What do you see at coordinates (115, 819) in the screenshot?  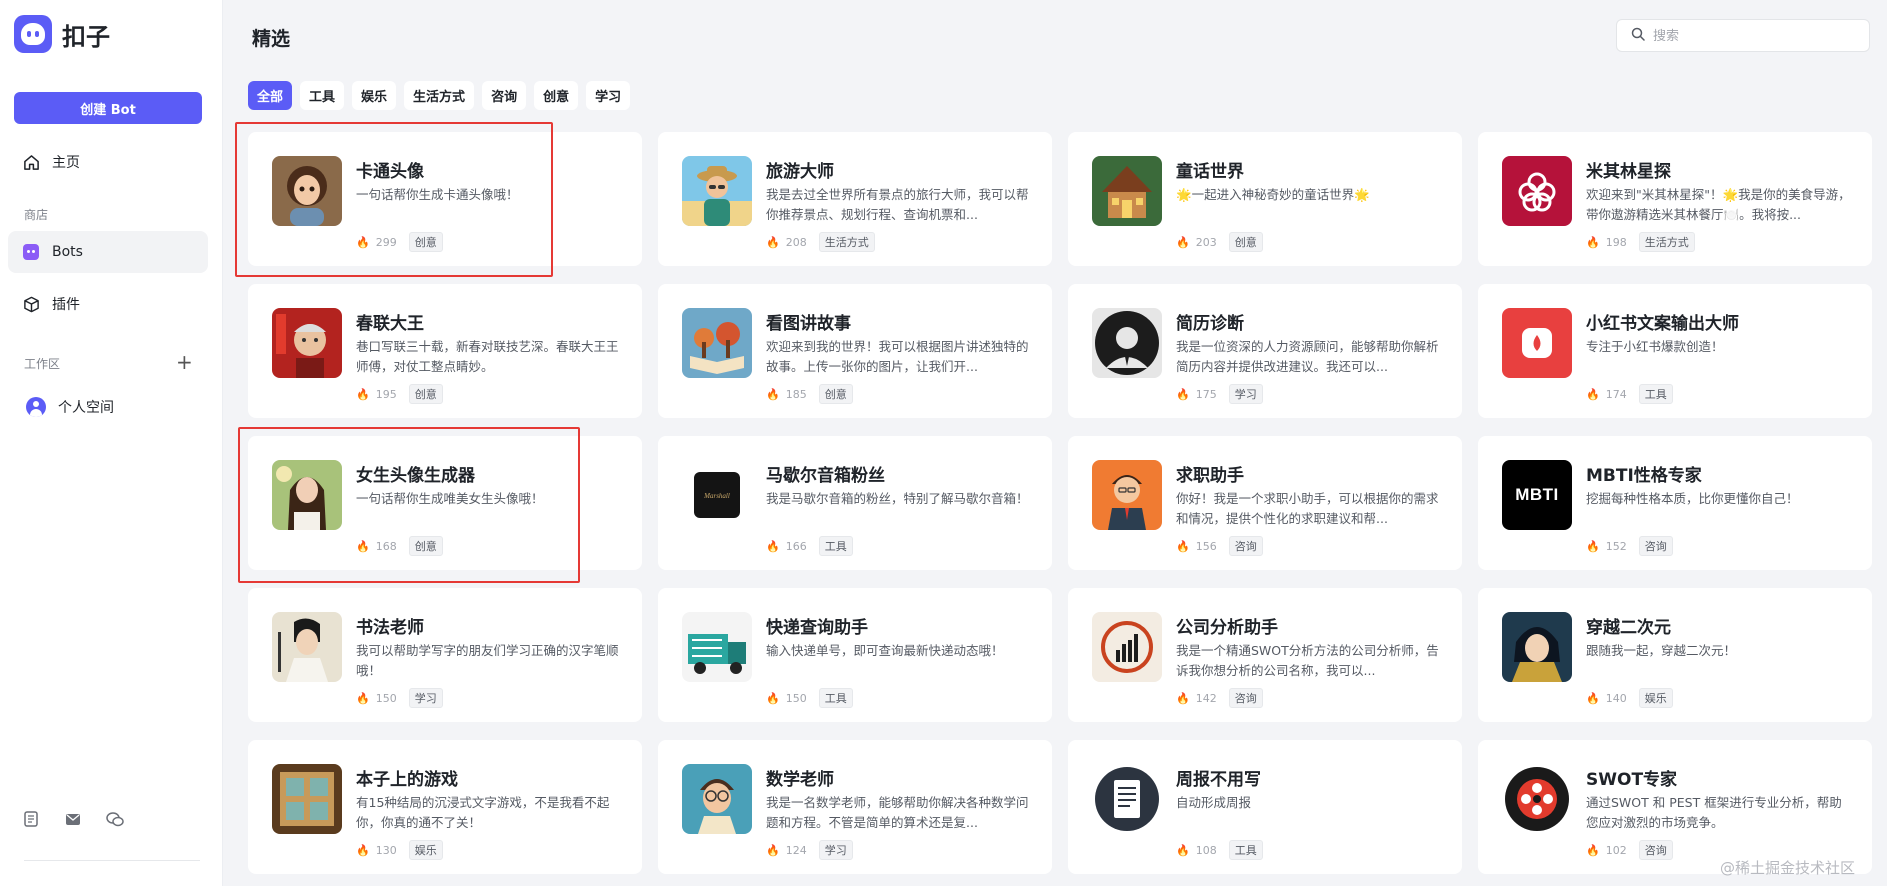 I see `wechat-icon` at bounding box center [115, 819].